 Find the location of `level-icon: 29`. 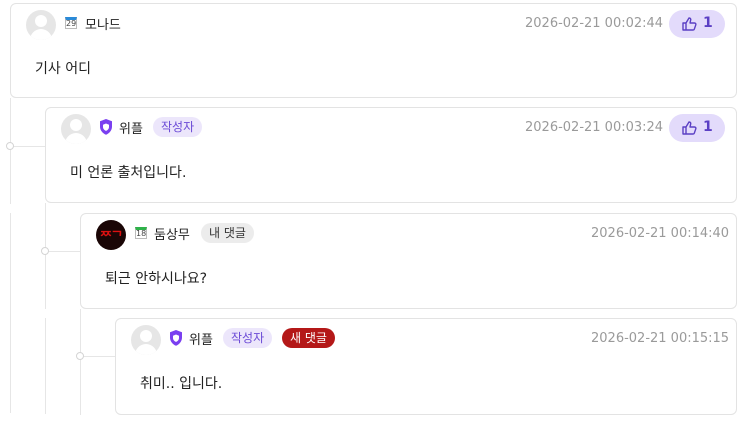

level-icon: 29 is located at coordinates (71, 23).